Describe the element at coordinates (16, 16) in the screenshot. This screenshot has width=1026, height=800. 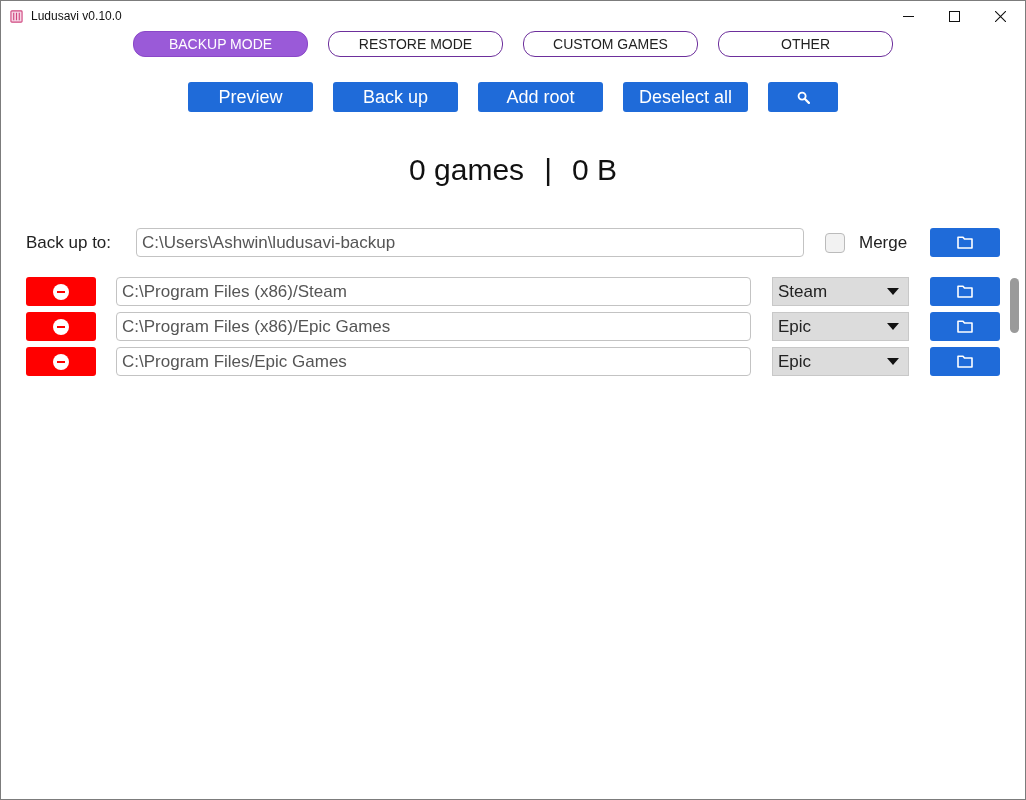
I see `books-icon` at that location.